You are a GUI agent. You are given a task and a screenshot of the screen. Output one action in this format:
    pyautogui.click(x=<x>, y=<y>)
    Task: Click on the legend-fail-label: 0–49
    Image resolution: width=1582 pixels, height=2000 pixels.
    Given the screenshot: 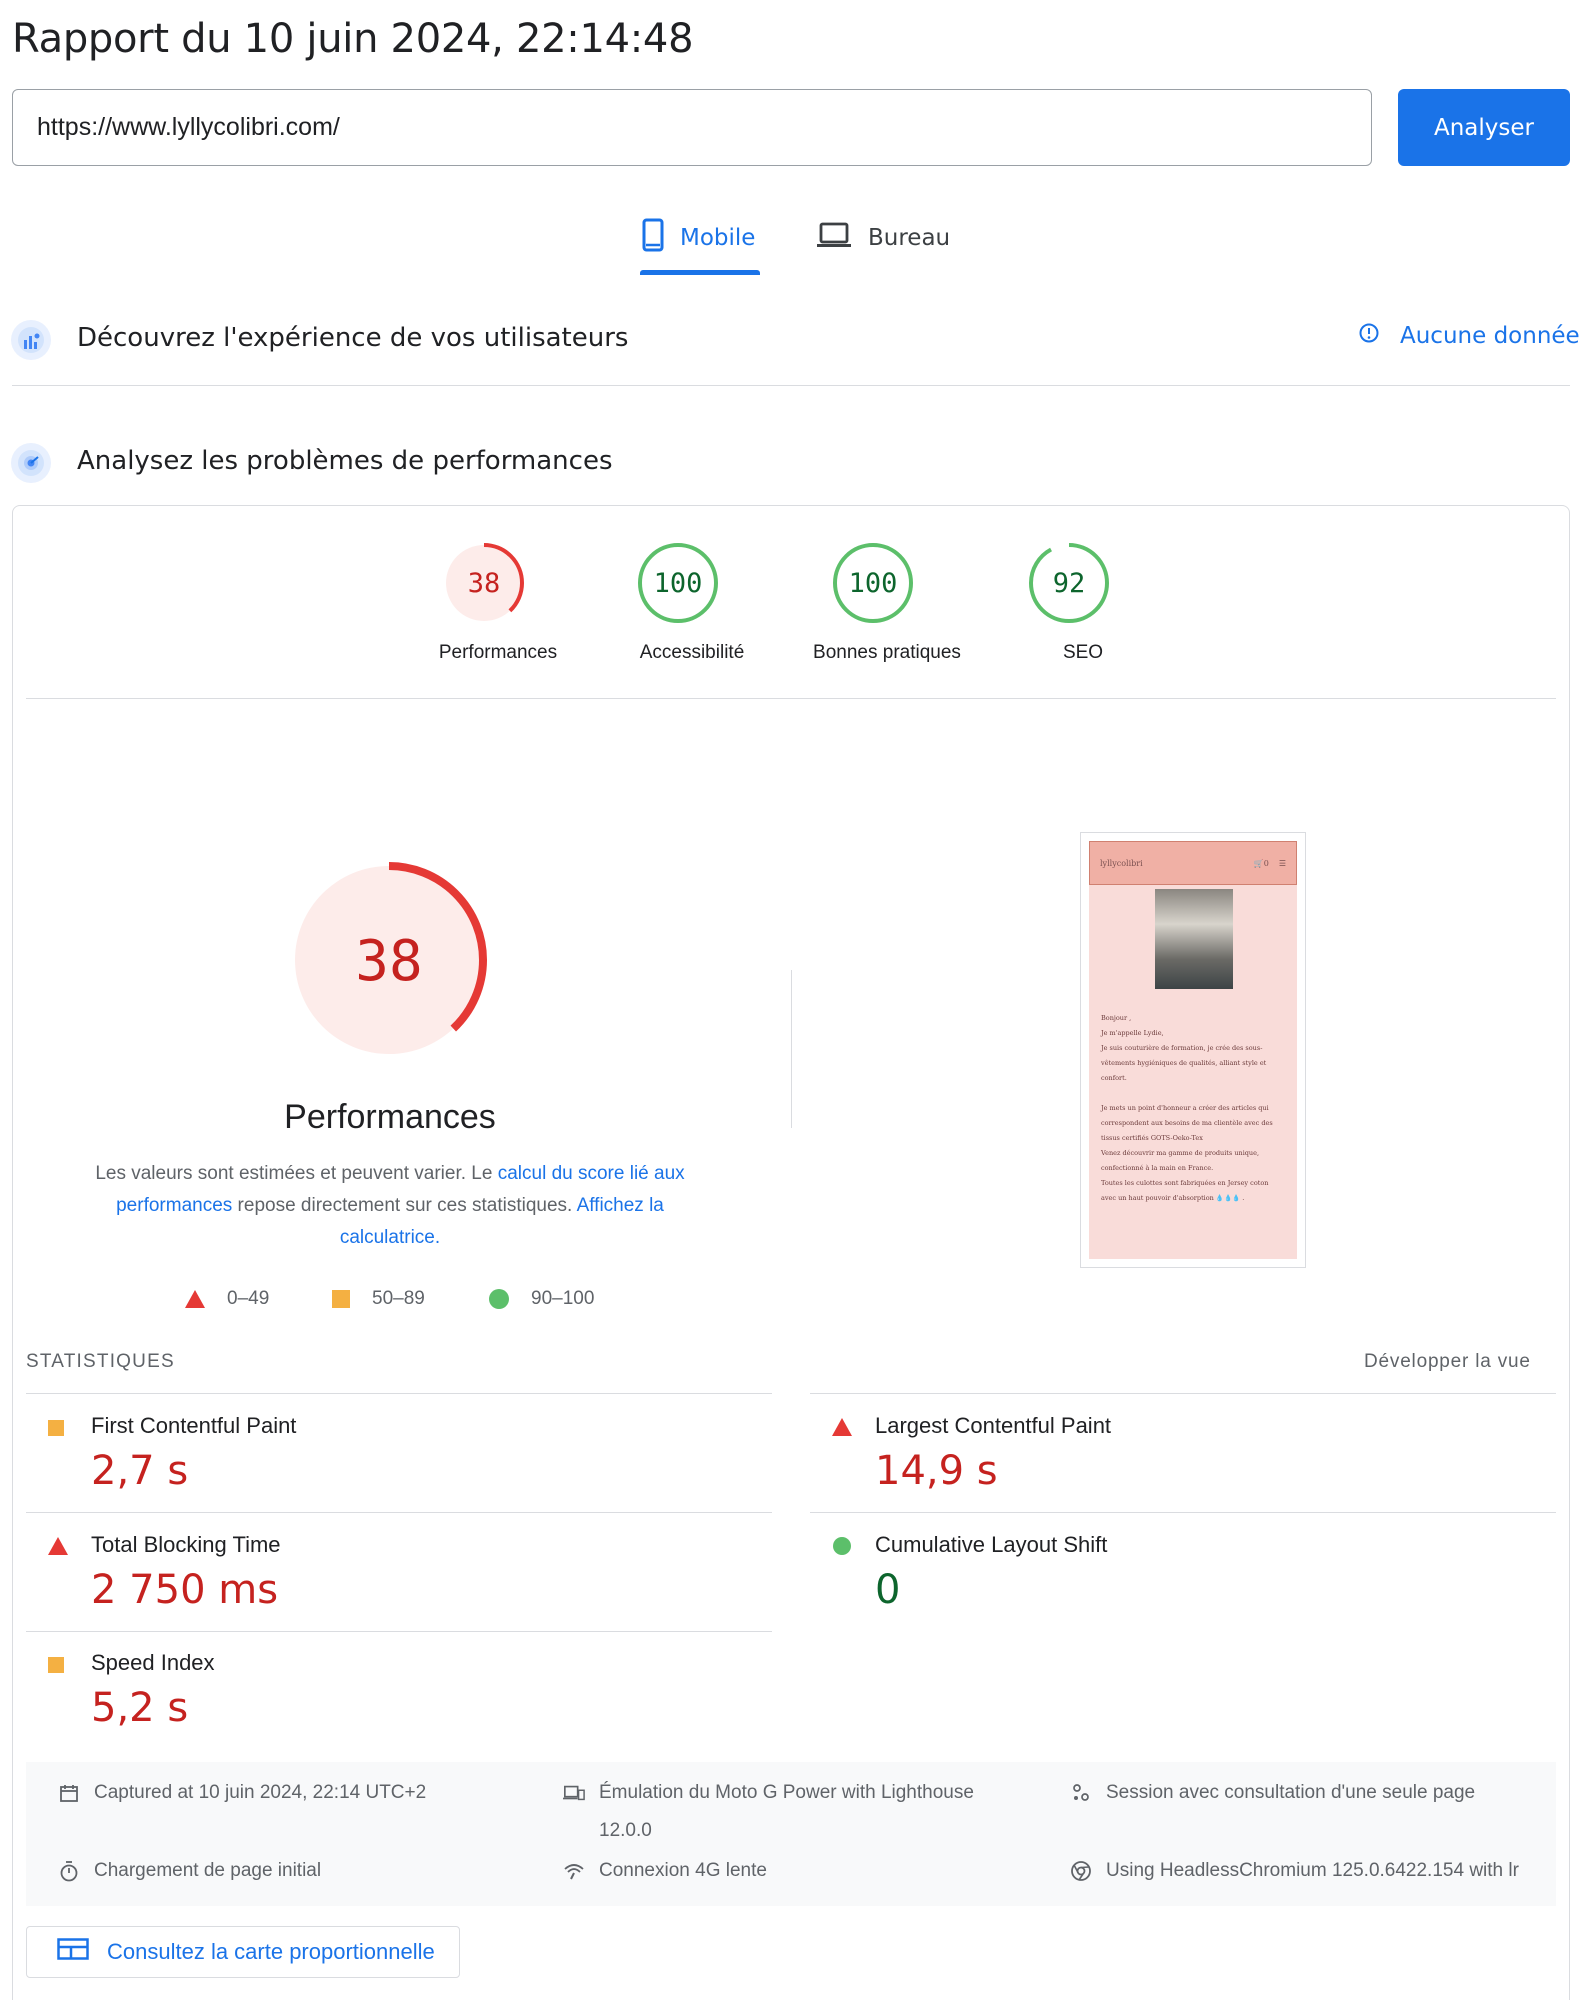 What is the action you would take?
    pyautogui.click(x=248, y=1298)
    